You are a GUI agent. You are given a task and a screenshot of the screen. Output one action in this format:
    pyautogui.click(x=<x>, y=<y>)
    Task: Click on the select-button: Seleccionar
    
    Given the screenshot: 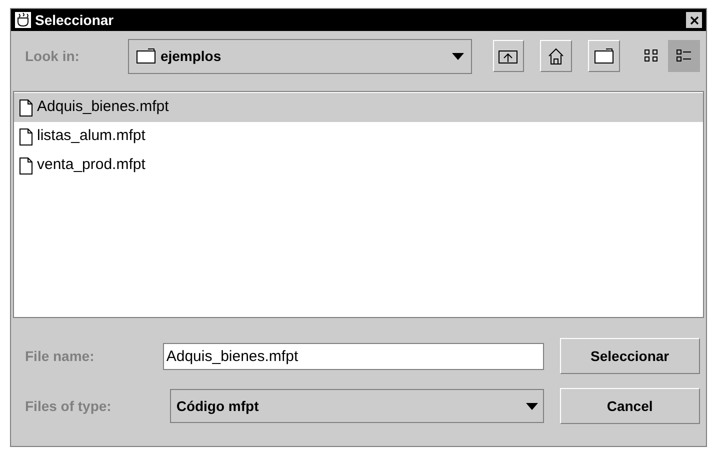 What is the action you would take?
    pyautogui.click(x=630, y=356)
    